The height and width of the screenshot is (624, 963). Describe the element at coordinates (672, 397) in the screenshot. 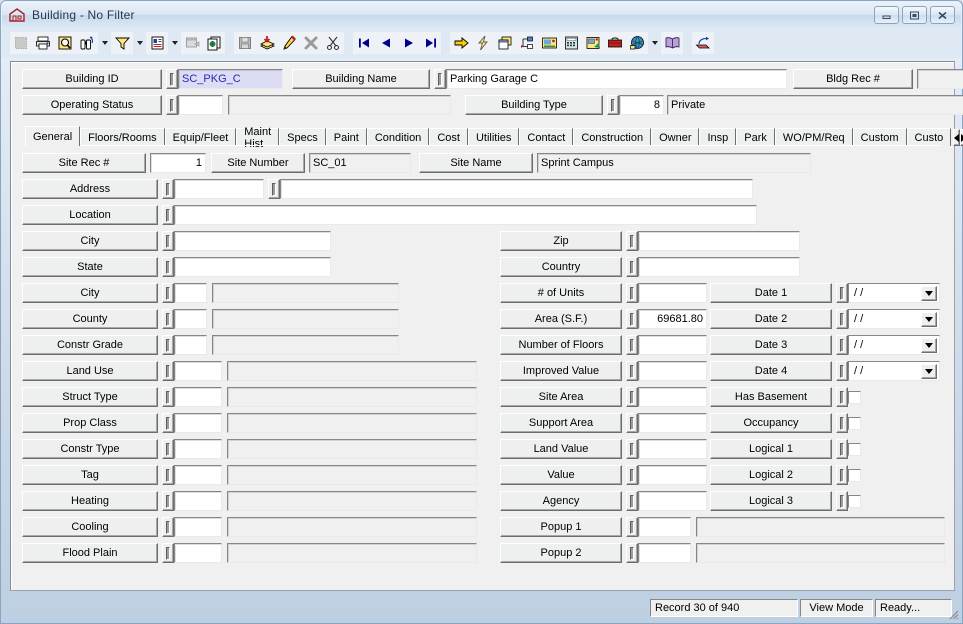

I see `site-area-input` at that location.